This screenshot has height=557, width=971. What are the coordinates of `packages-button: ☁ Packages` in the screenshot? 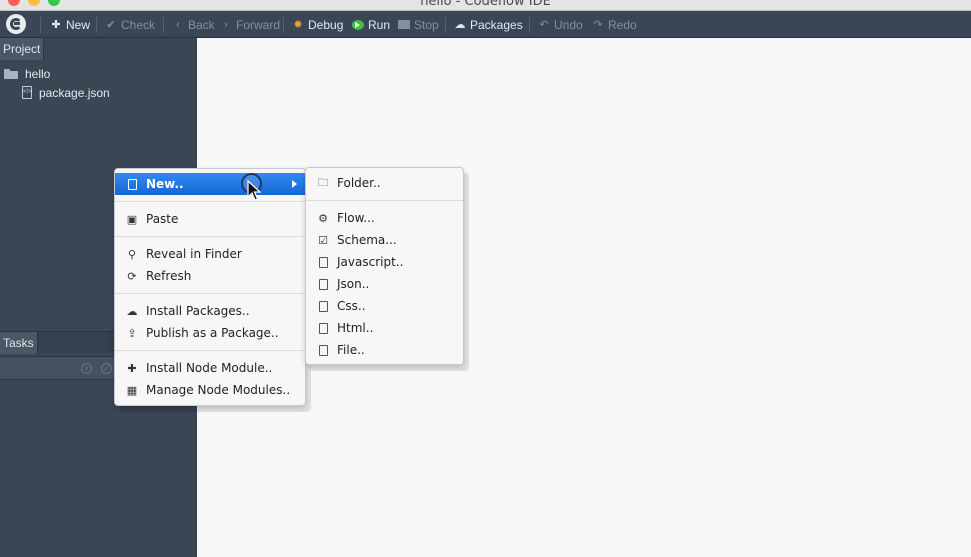 It's located at (488, 24).